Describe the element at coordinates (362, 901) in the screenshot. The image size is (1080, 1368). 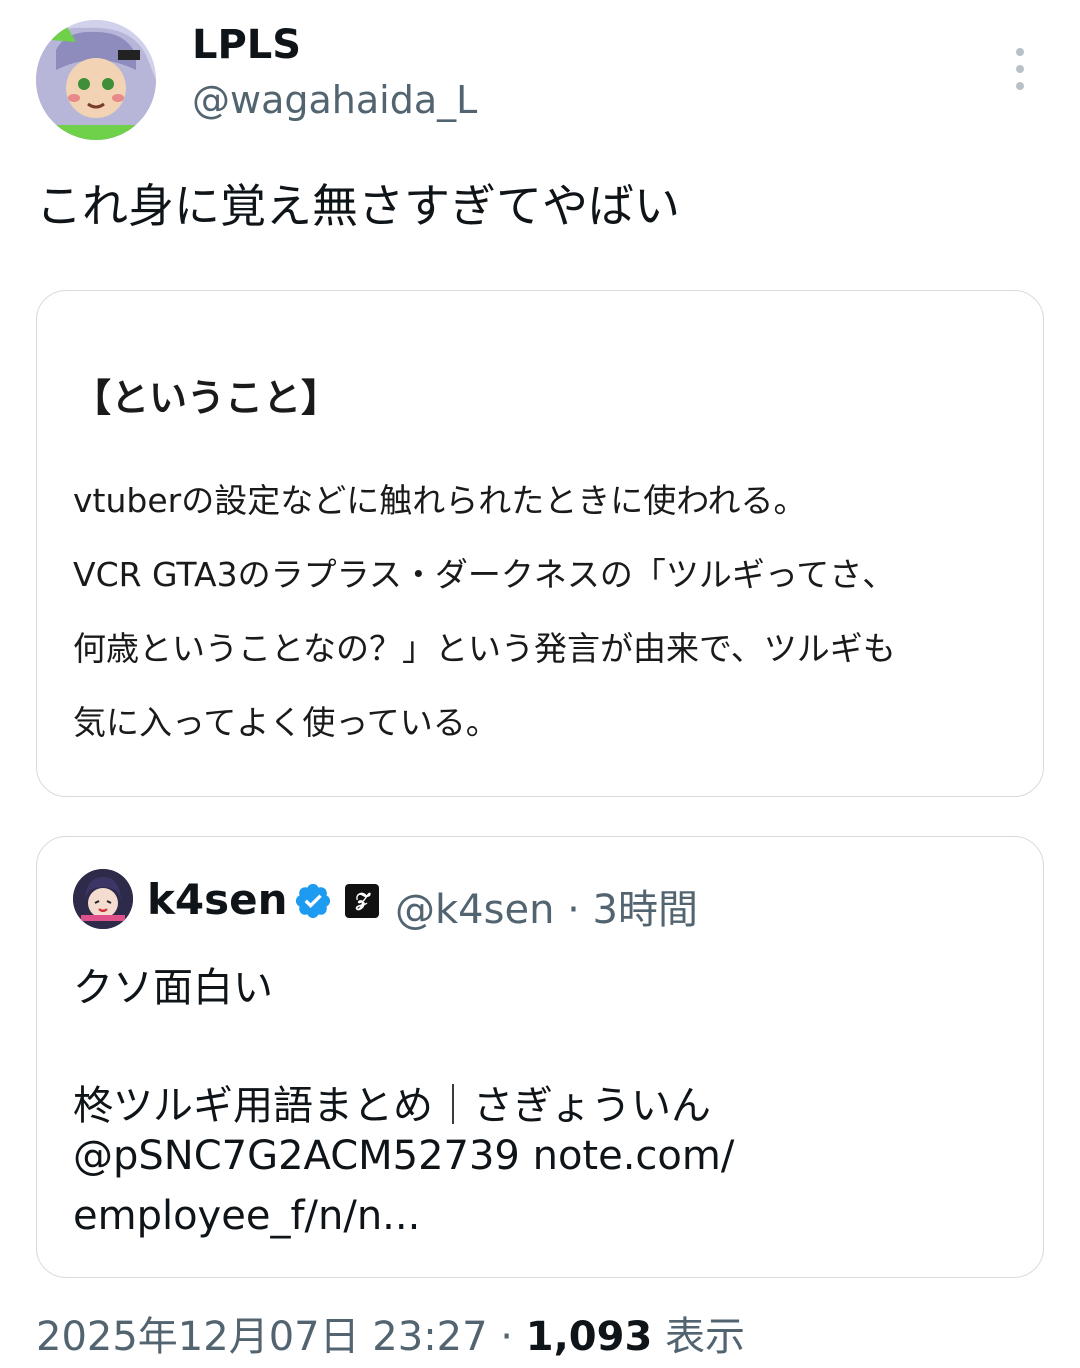
I see `affiliate-badge-icon: 𝓩` at that location.